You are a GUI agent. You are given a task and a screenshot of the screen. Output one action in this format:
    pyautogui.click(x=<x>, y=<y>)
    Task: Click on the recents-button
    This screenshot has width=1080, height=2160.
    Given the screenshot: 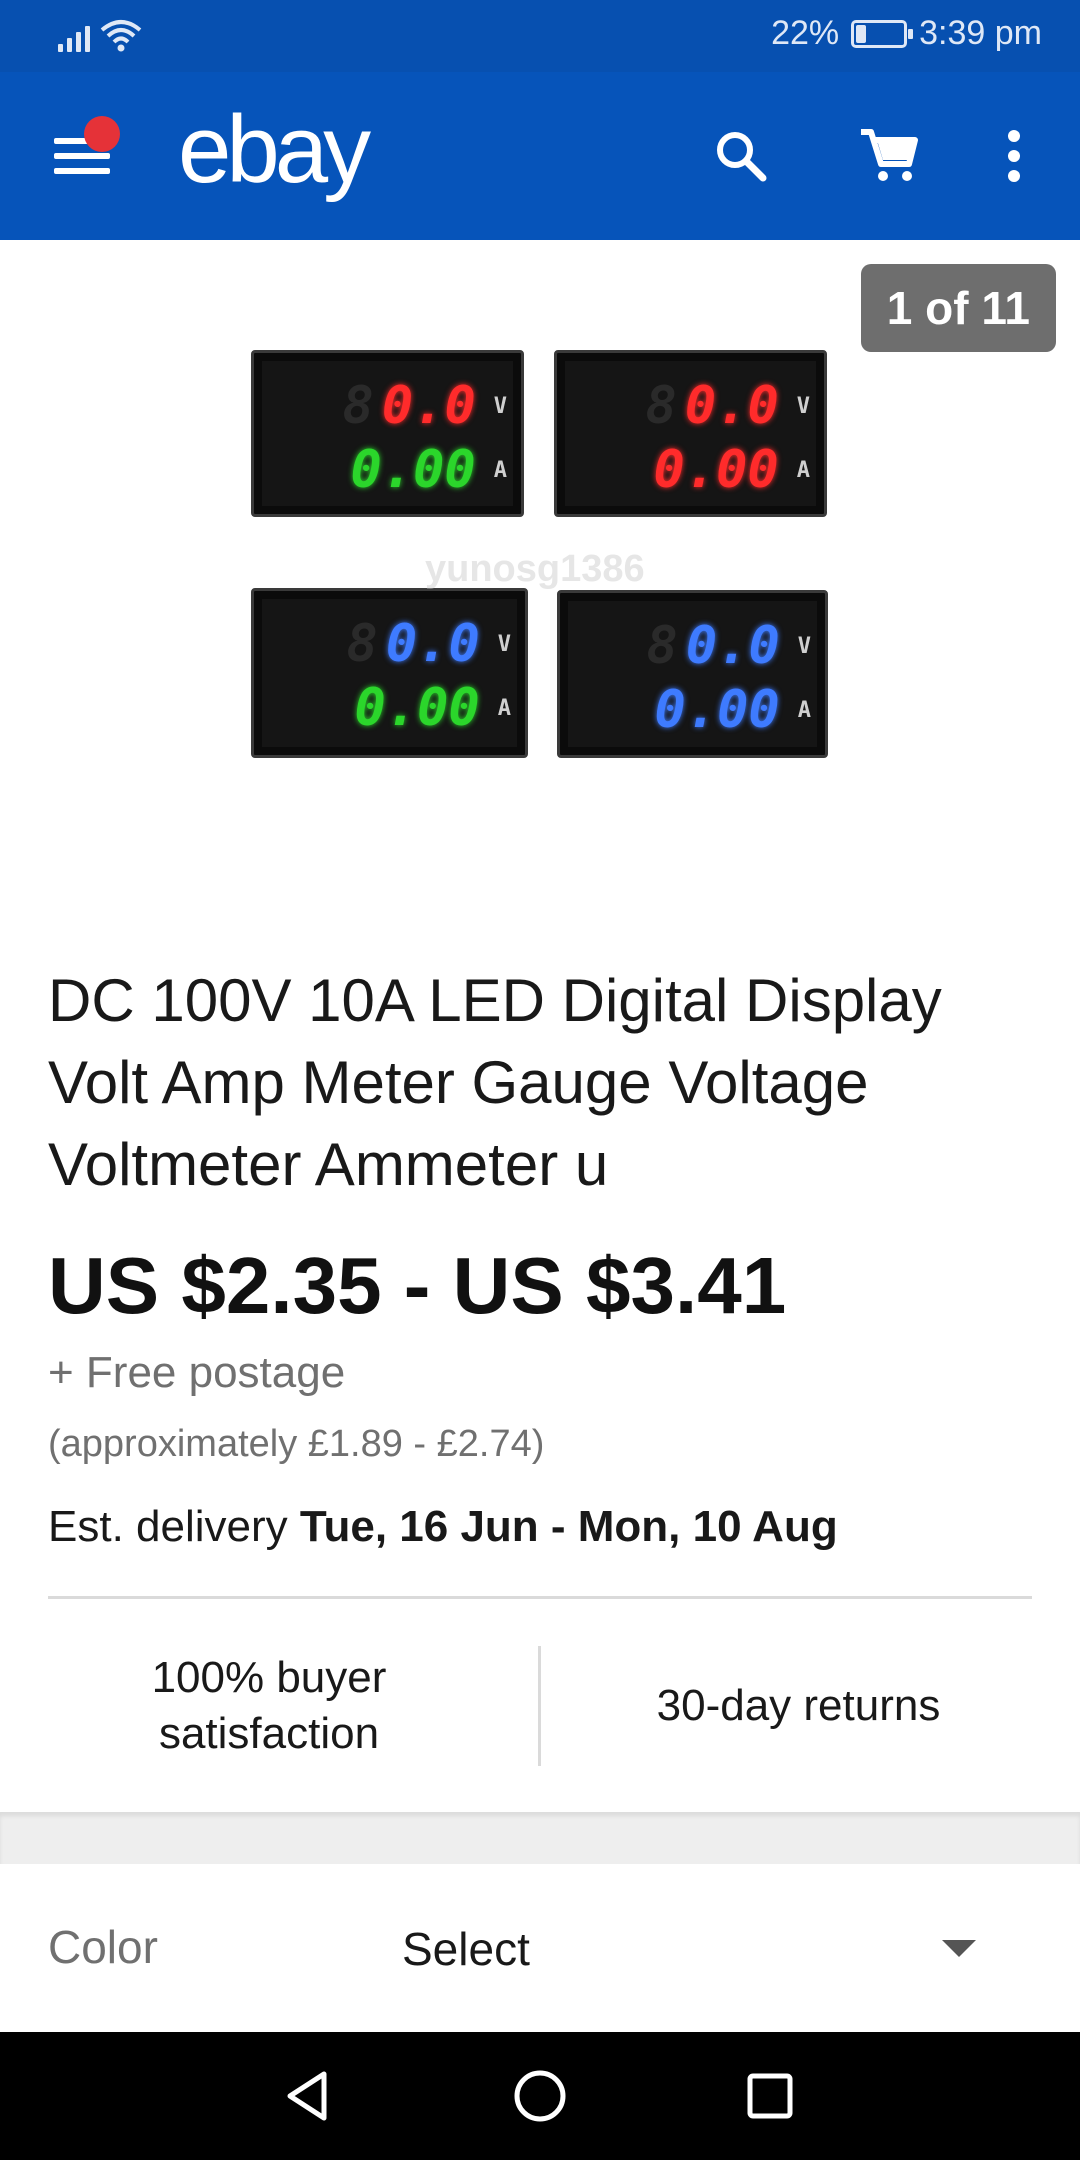 What is the action you would take?
    pyautogui.click(x=770, y=2096)
    